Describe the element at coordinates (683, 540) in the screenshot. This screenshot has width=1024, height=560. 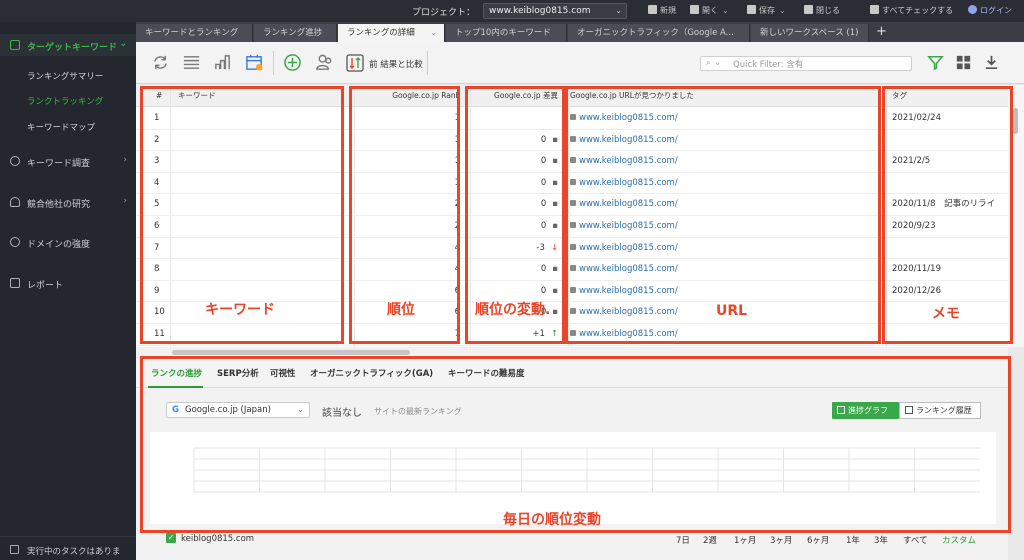
I see `range-7d: 7日` at that location.